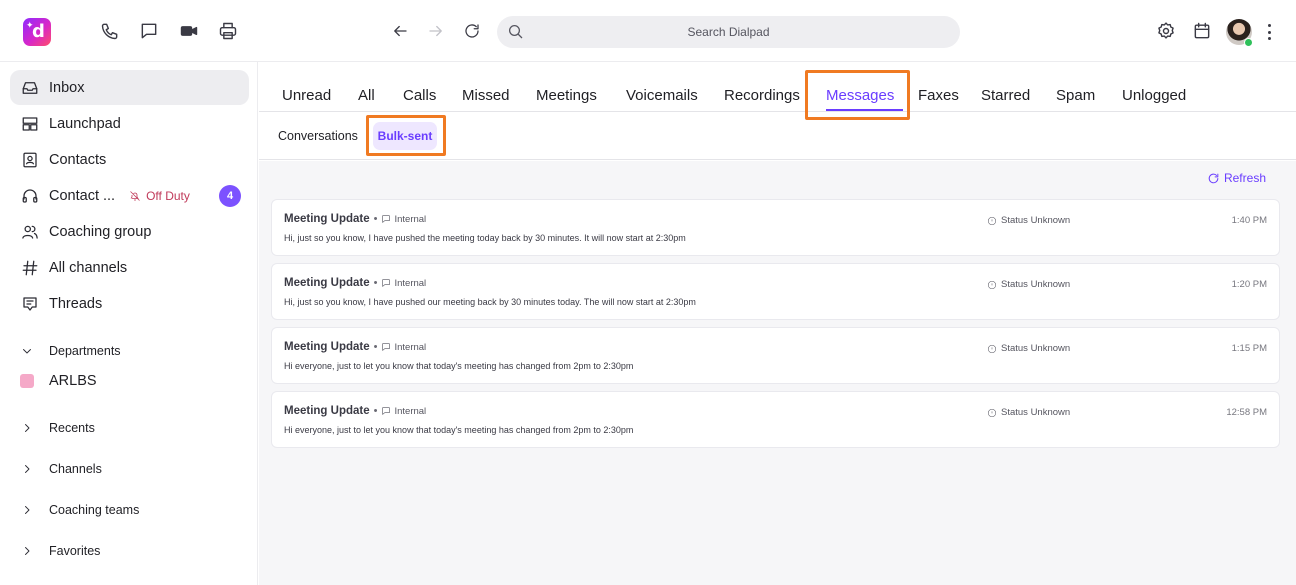 This screenshot has height=585, width=1296. What do you see at coordinates (1005, 95) in the screenshot?
I see `tab-starred: Starred` at bounding box center [1005, 95].